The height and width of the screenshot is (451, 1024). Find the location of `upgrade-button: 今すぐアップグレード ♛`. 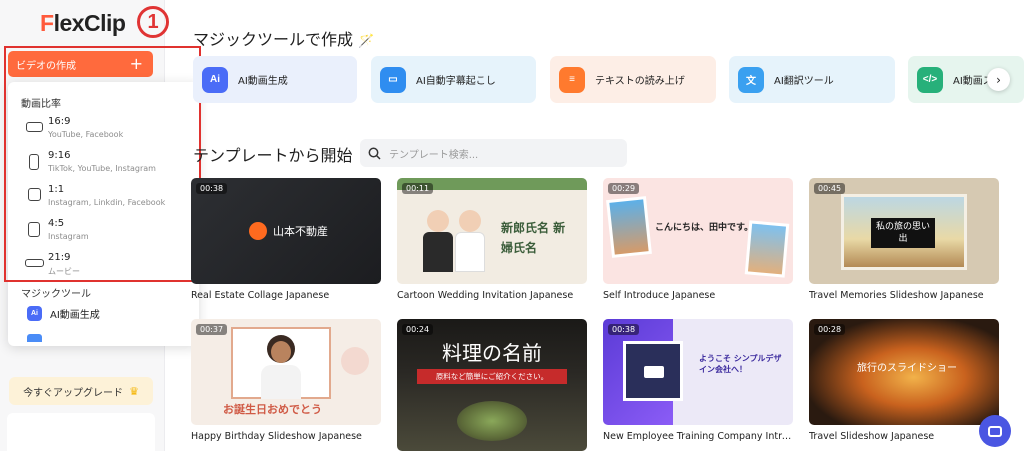

upgrade-button: 今すぐアップグレード ♛ is located at coordinates (81, 391).